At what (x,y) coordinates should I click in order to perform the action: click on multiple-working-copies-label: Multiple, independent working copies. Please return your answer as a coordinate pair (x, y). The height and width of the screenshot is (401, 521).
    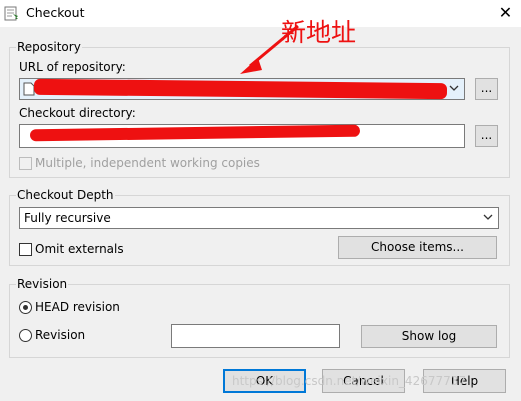
    Looking at the image, I should click on (147, 163).